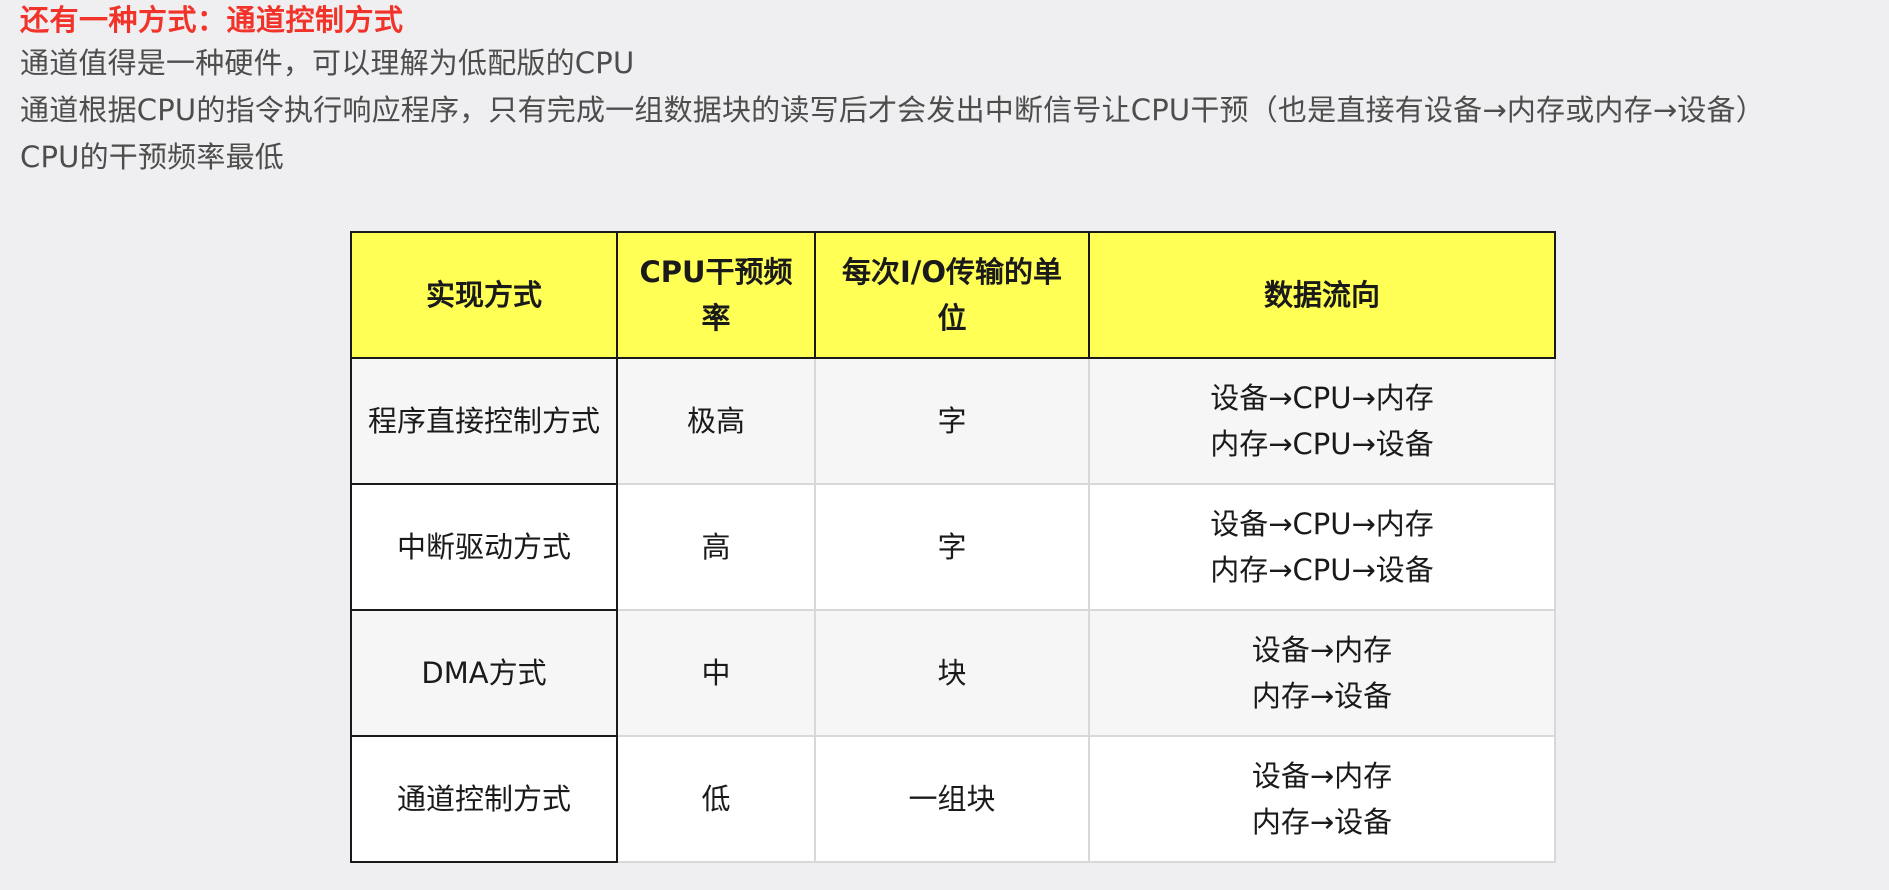 The height and width of the screenshot is (890, 1889). I want to click on table-row: 中断驱动方式 高 字 设备→CPU→内存 内存→CPU→设备, so click(953, 547).